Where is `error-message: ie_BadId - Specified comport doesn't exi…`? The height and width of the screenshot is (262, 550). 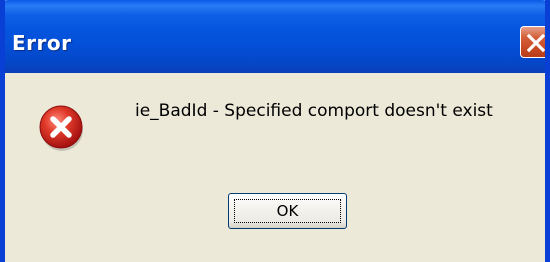 error-message: ie_BadId - Specified comport doesn't exi… is located at coordinates (314, 111).